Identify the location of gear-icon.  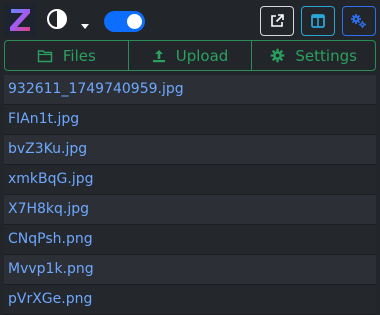
(278, 55).